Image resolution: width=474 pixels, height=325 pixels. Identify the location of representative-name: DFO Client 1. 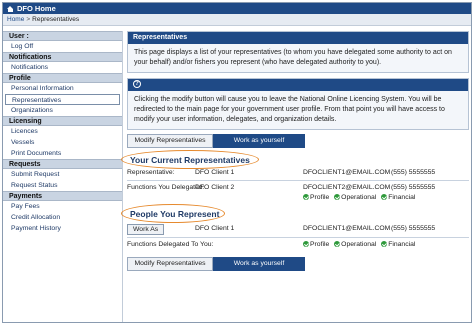
(215, 172).